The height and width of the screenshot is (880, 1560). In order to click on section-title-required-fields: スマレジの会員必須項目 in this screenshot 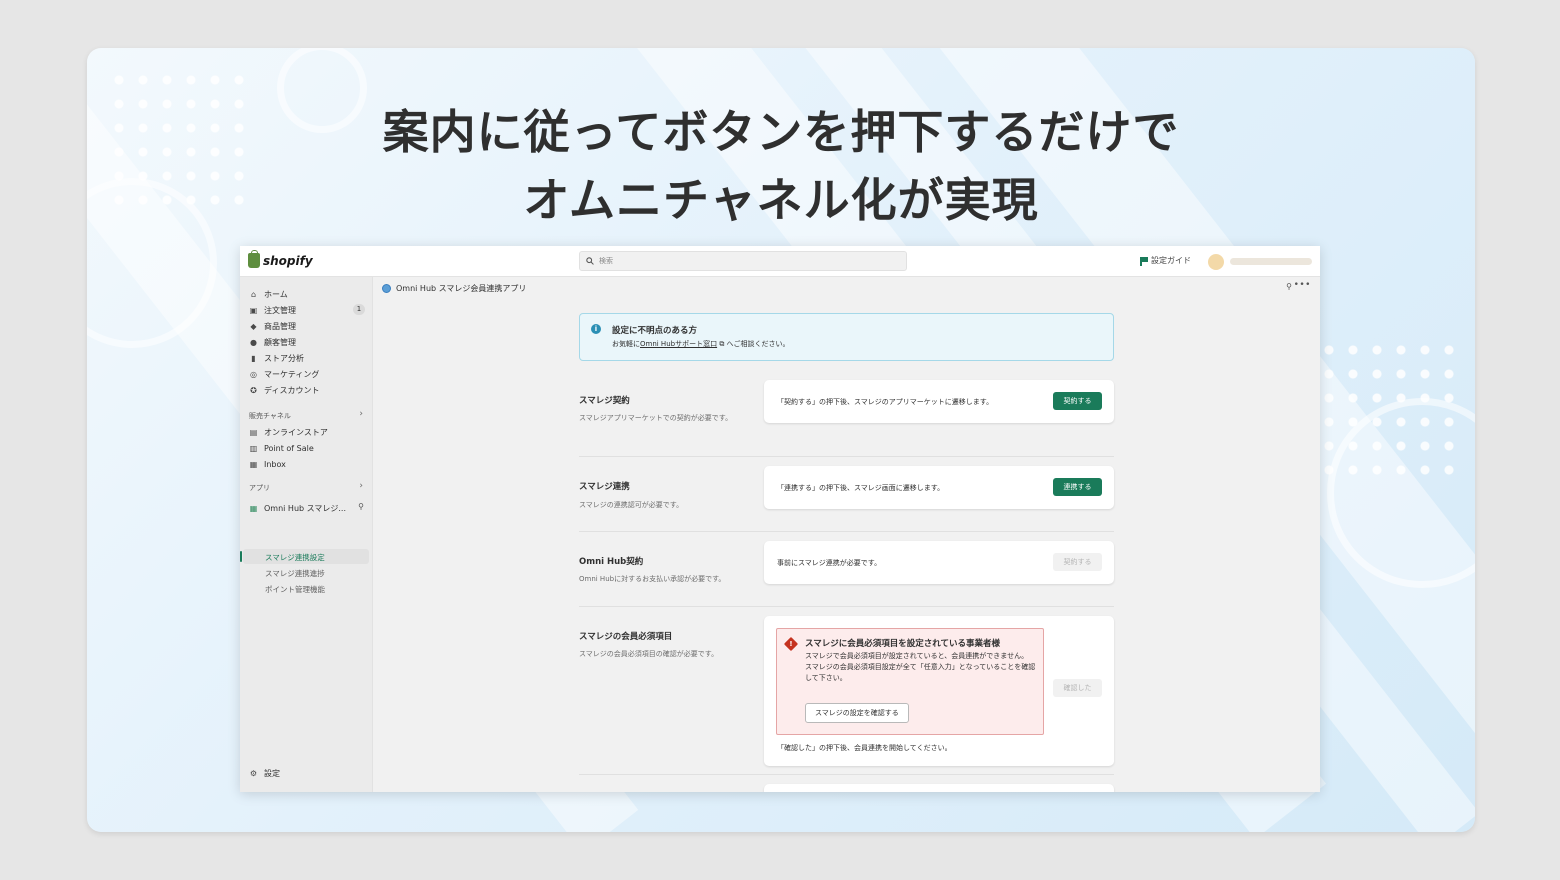, I will do `click(626, 637)`.